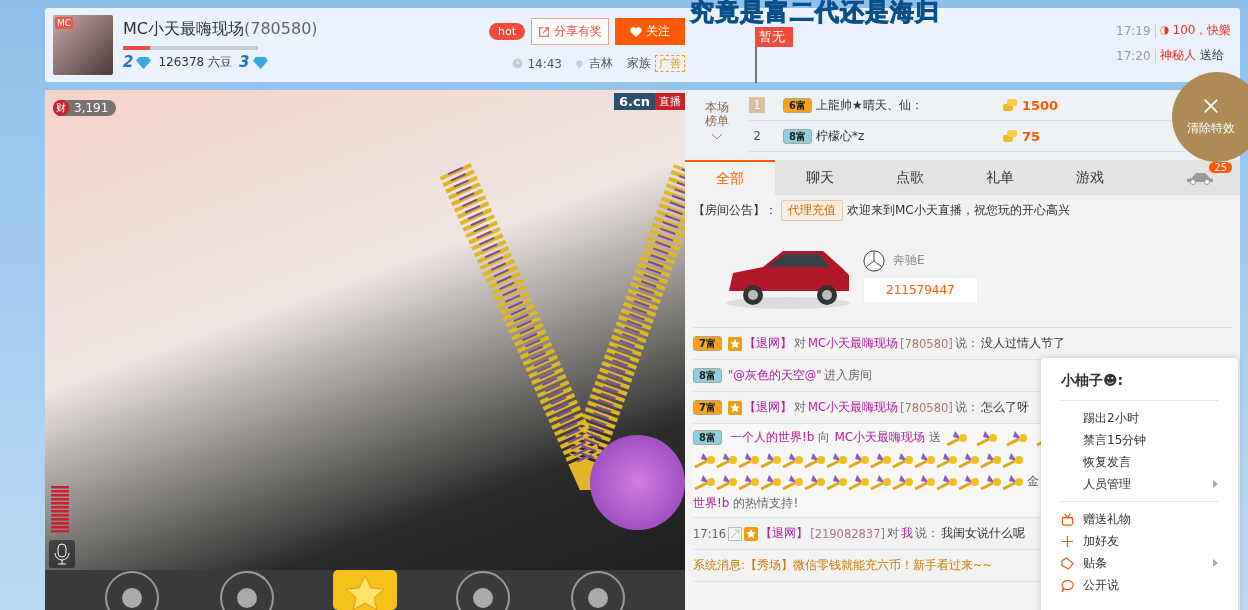 Image resolution: width=1248 pixels, height=610 pixels. What do you see at coordinates (1139, 585) in the screenshot?
I see `menu-item: 公开说` at bounding box center [1139, 585].